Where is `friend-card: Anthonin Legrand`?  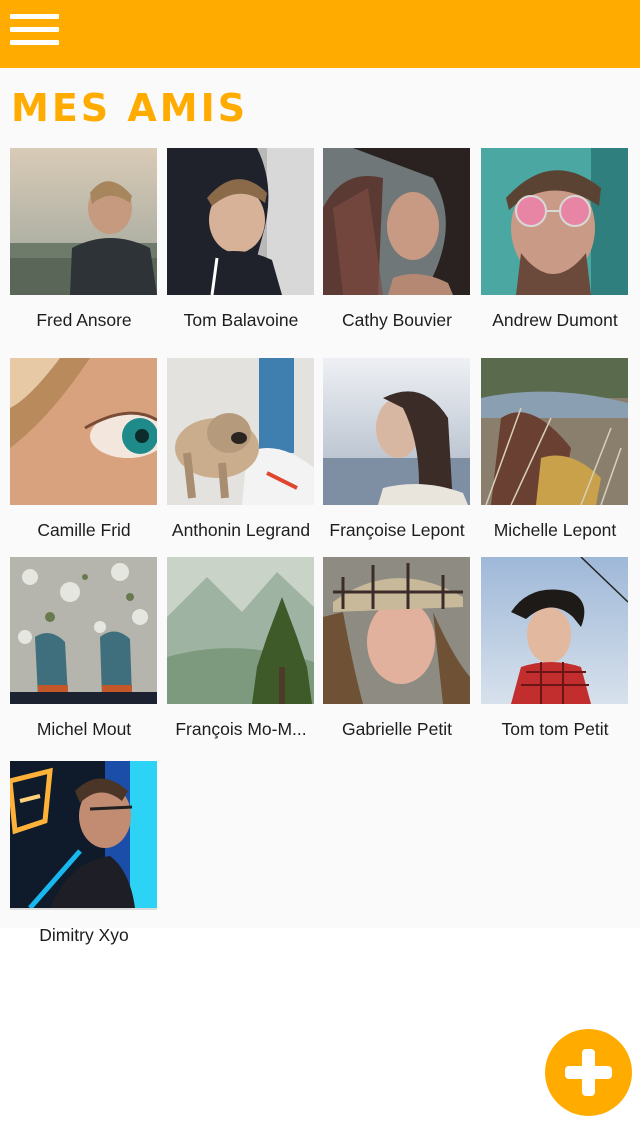
friend-card: Anthonin Legrand is located at coordinates (241, 449).